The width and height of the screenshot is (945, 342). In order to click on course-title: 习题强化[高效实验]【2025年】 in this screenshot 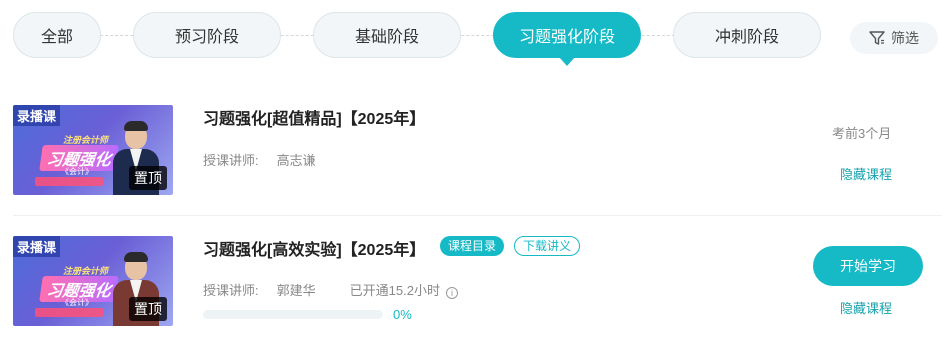, I will do `click(314, 248)`.